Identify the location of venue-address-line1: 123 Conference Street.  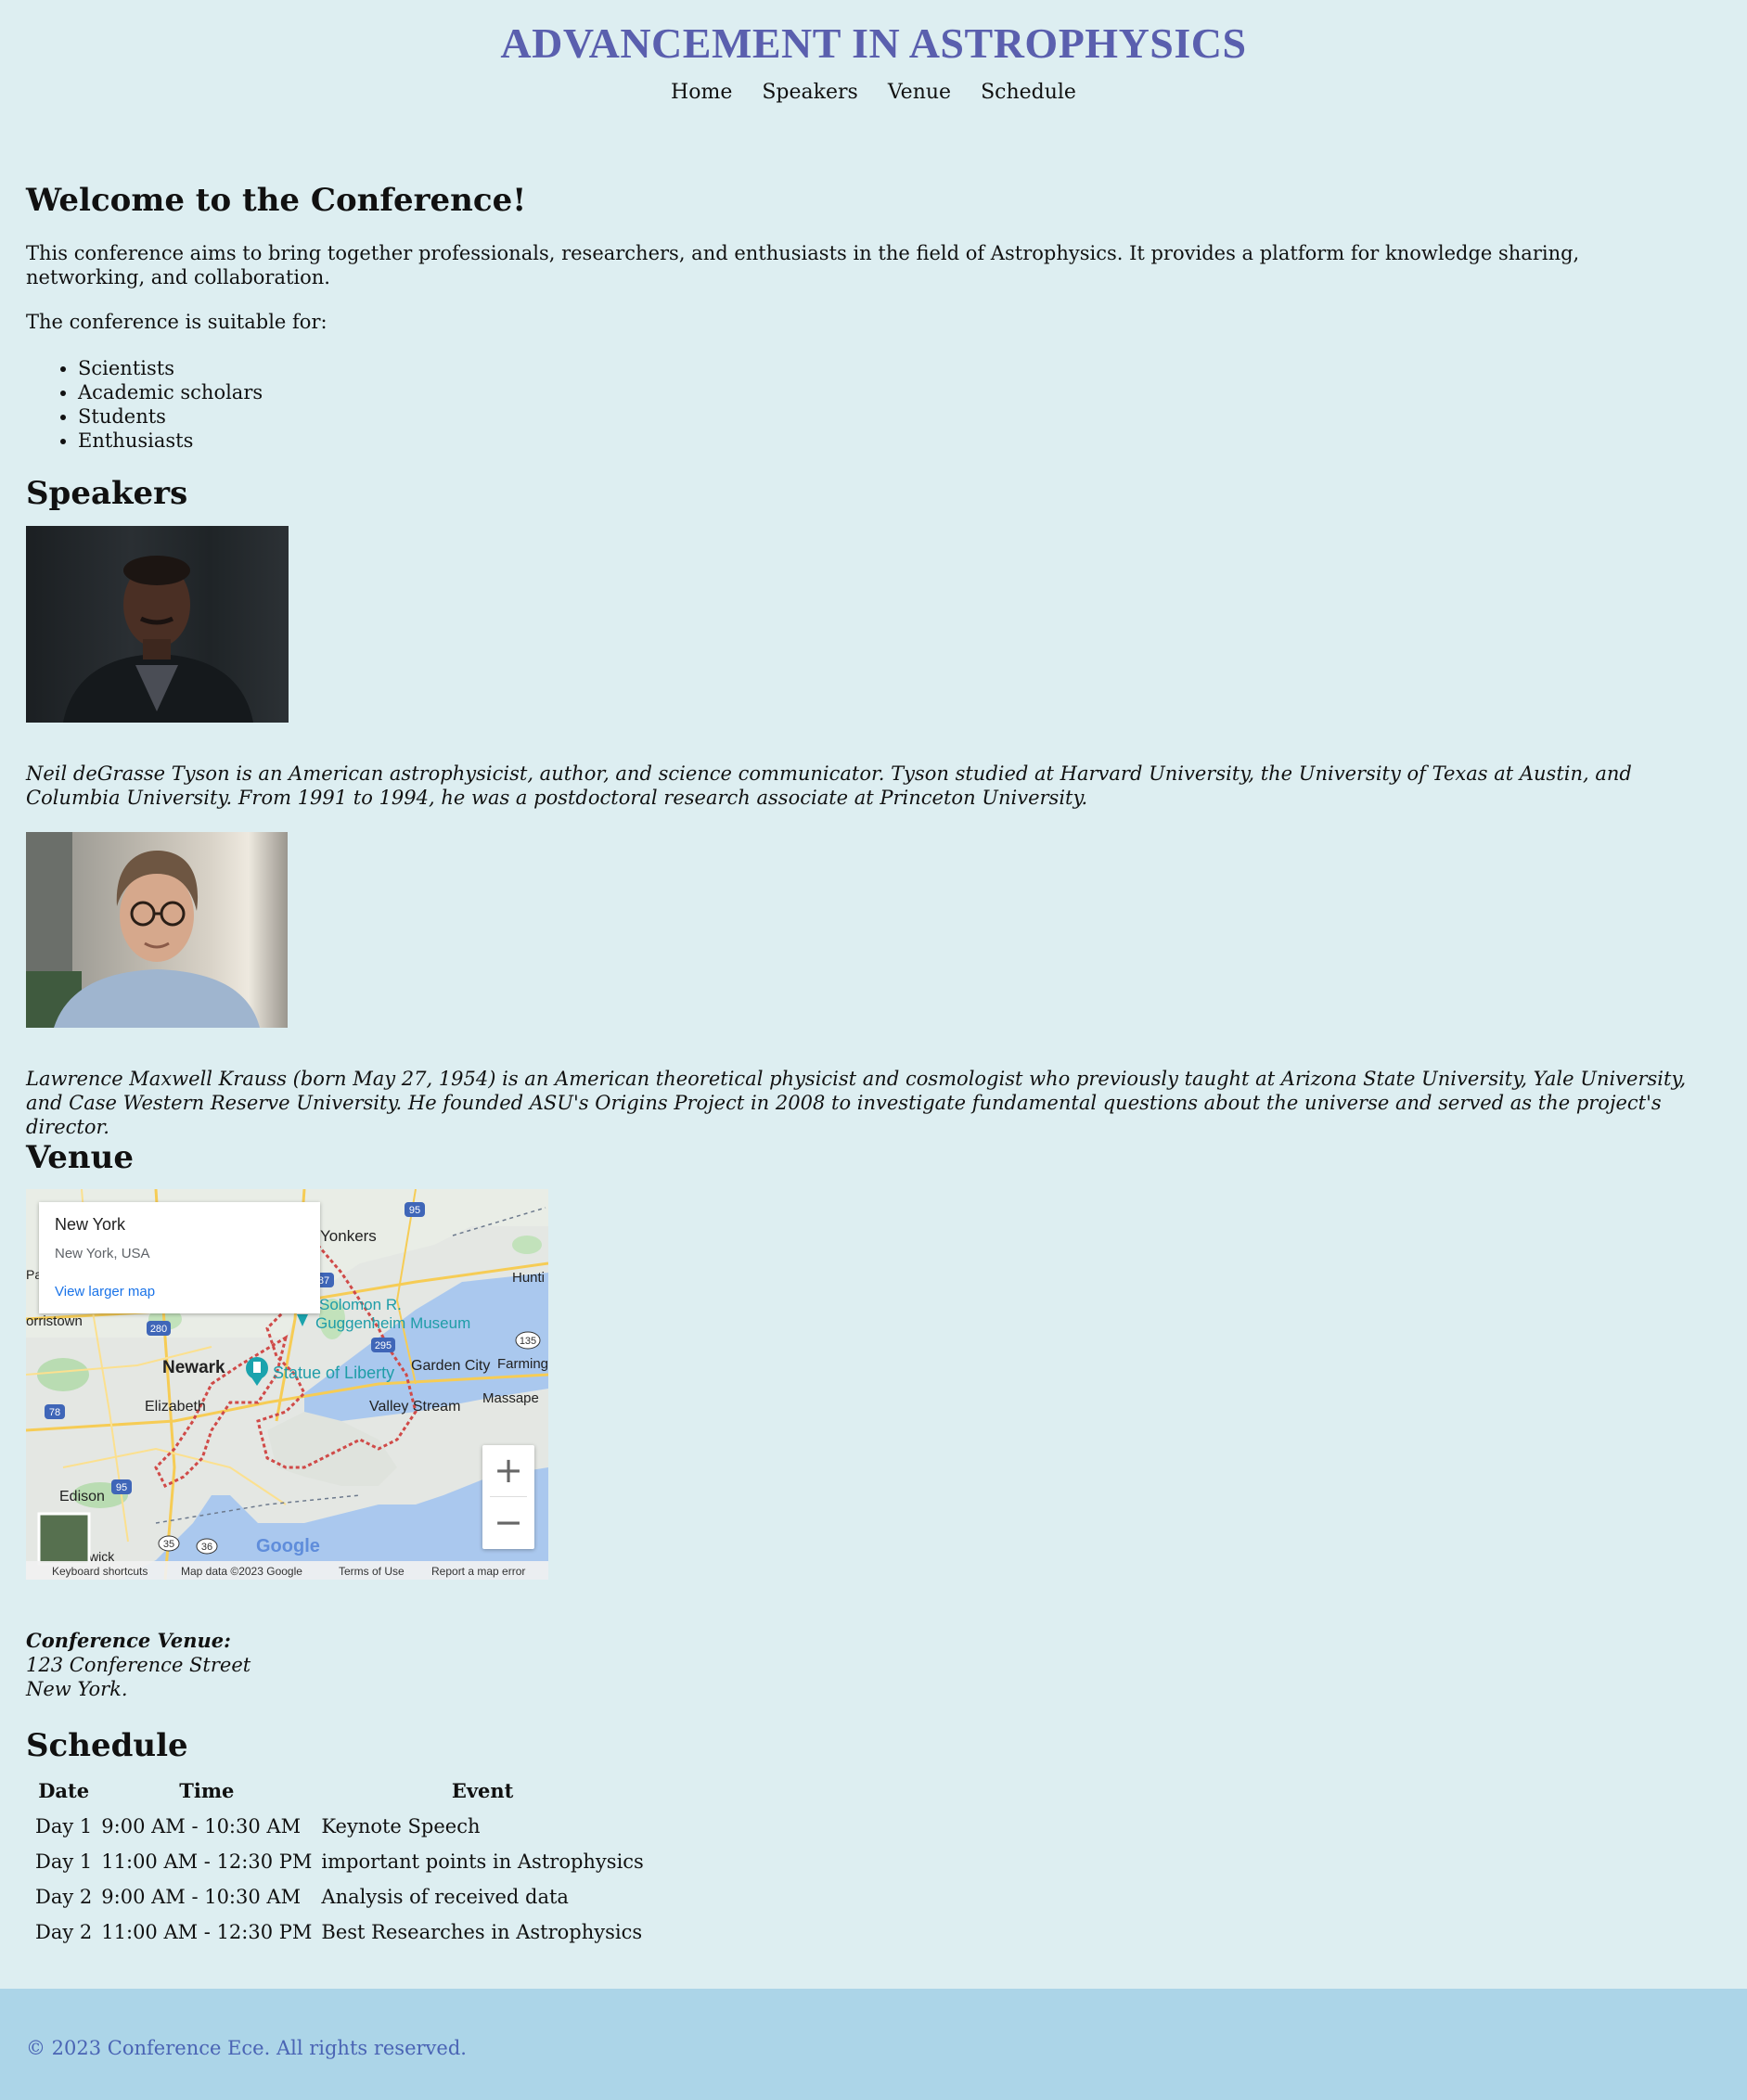
(138, 1665).